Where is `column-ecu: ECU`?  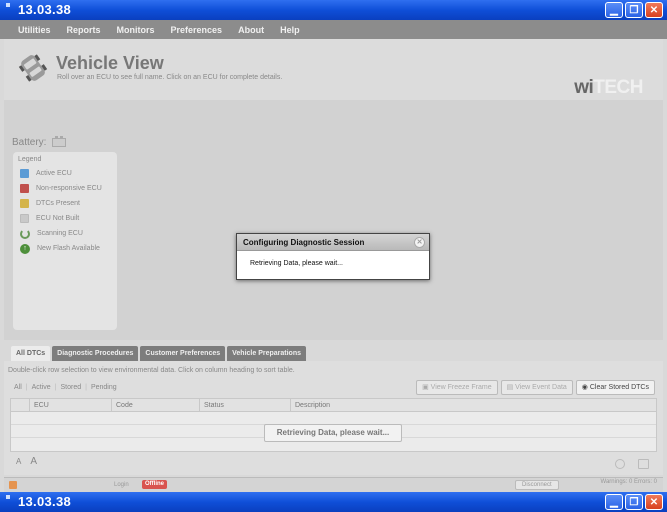
column-ecu: ECU is located at coordinates (71, 405).